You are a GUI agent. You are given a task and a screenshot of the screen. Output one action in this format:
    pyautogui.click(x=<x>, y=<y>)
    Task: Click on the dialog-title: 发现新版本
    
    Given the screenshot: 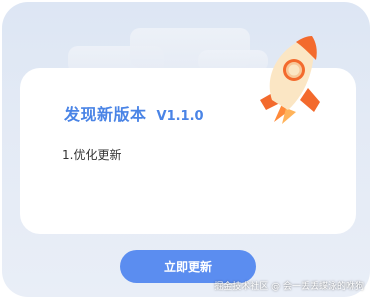 What is the action you would take?
    pyautogui.click(x=105, y=114)
    